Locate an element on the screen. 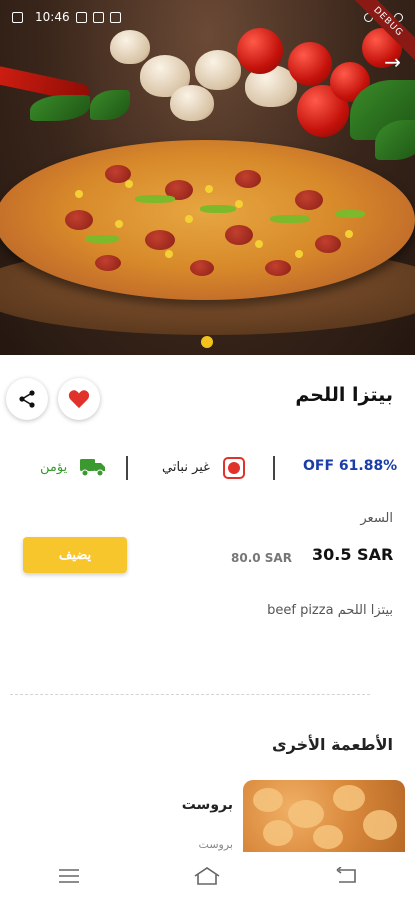 This screenshot has width=415, height=900. share-icon is located at coordinates (27, 399).